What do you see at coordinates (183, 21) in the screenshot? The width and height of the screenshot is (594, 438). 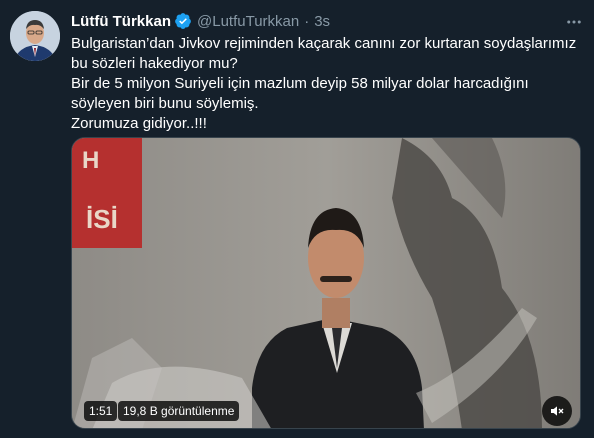 I see `verified-badge-icon` at bounding box center [183, 21].